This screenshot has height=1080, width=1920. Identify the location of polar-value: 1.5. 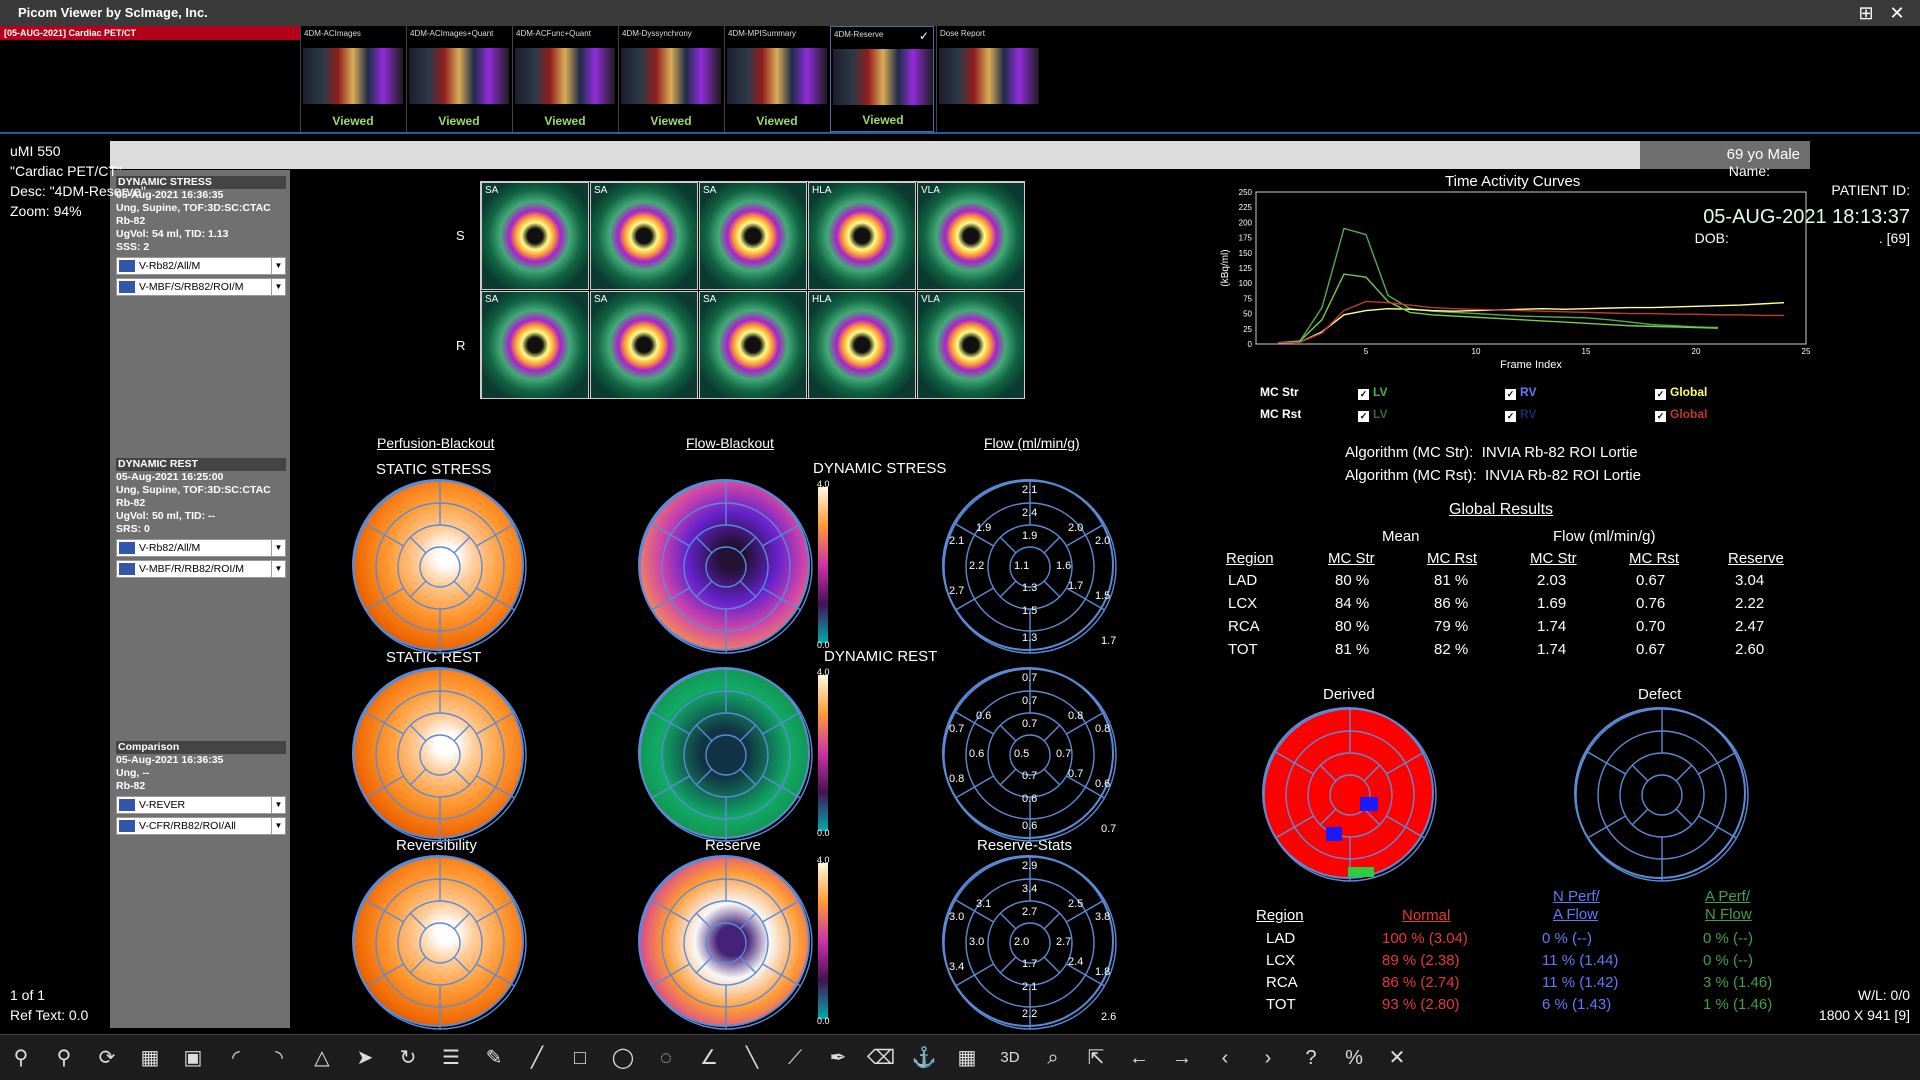
(1103, 596).